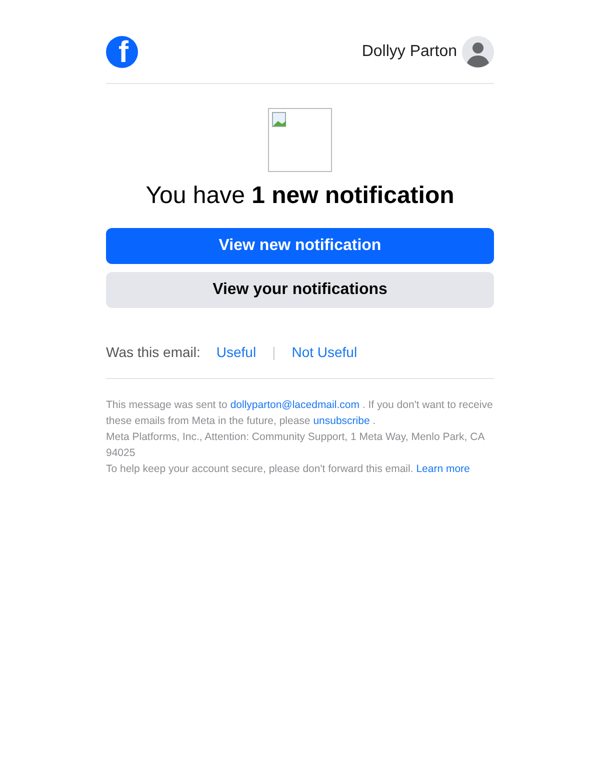 This screenshot has height=768, width=600. Describe the element at coordinates (341, 421) in the screenshot. I see `unsubscribe-link: unsubscribe` at that location.